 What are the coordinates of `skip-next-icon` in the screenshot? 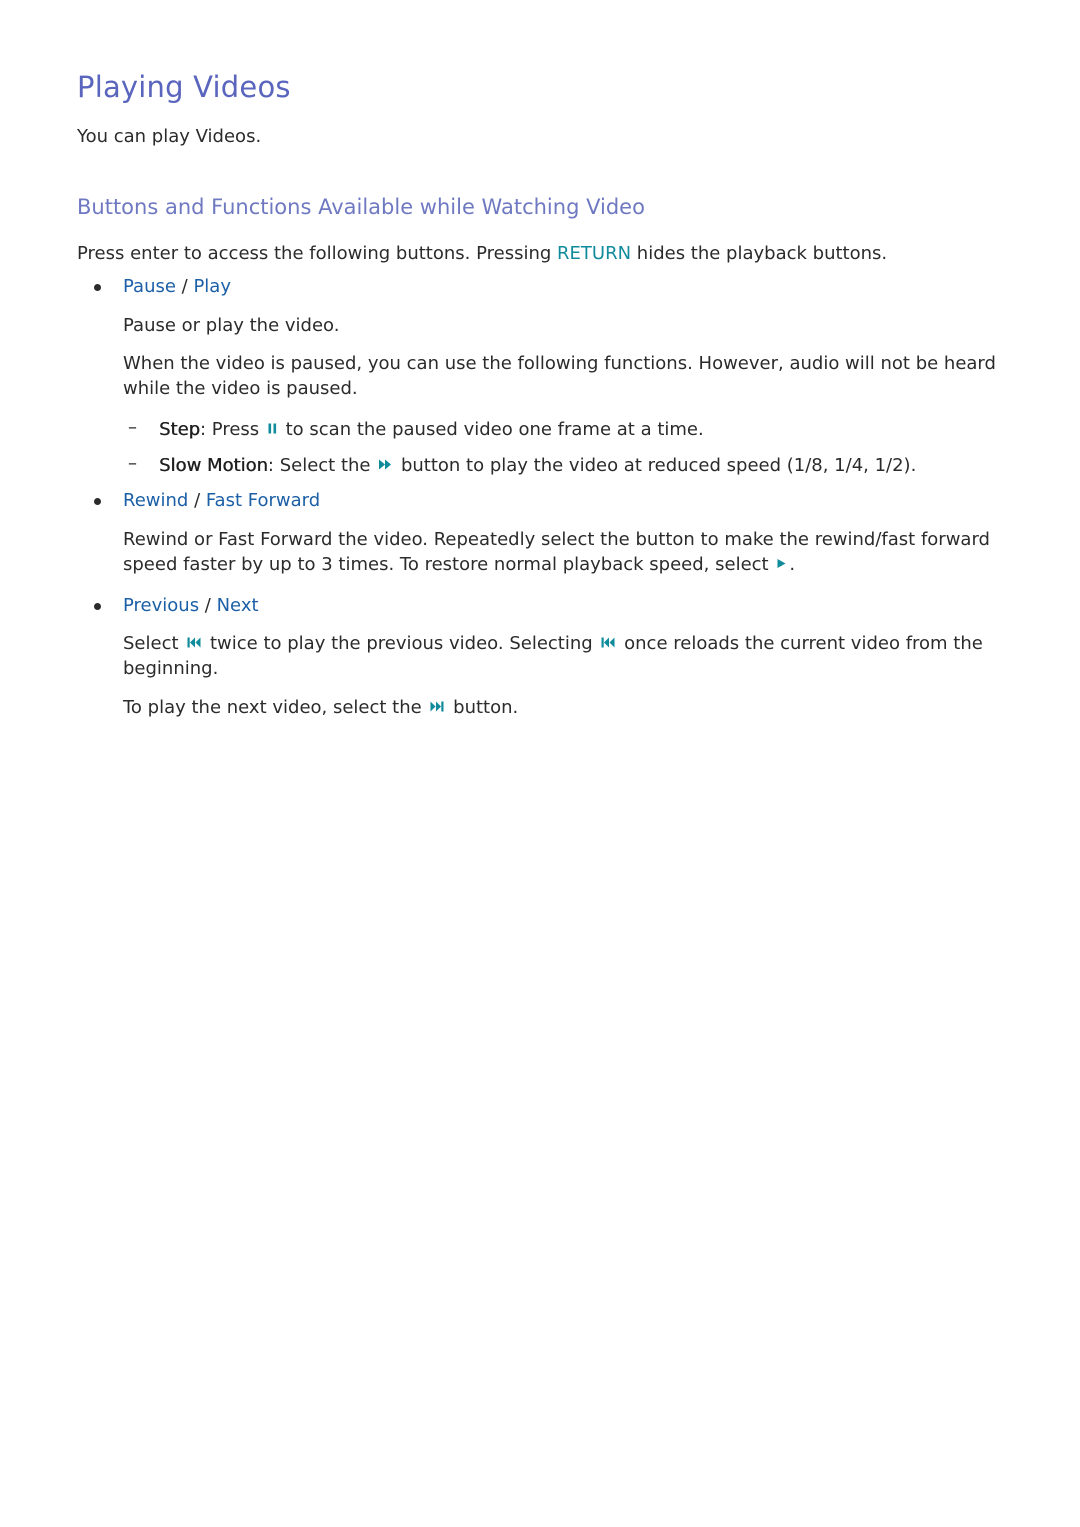 It's located at (437, 706).